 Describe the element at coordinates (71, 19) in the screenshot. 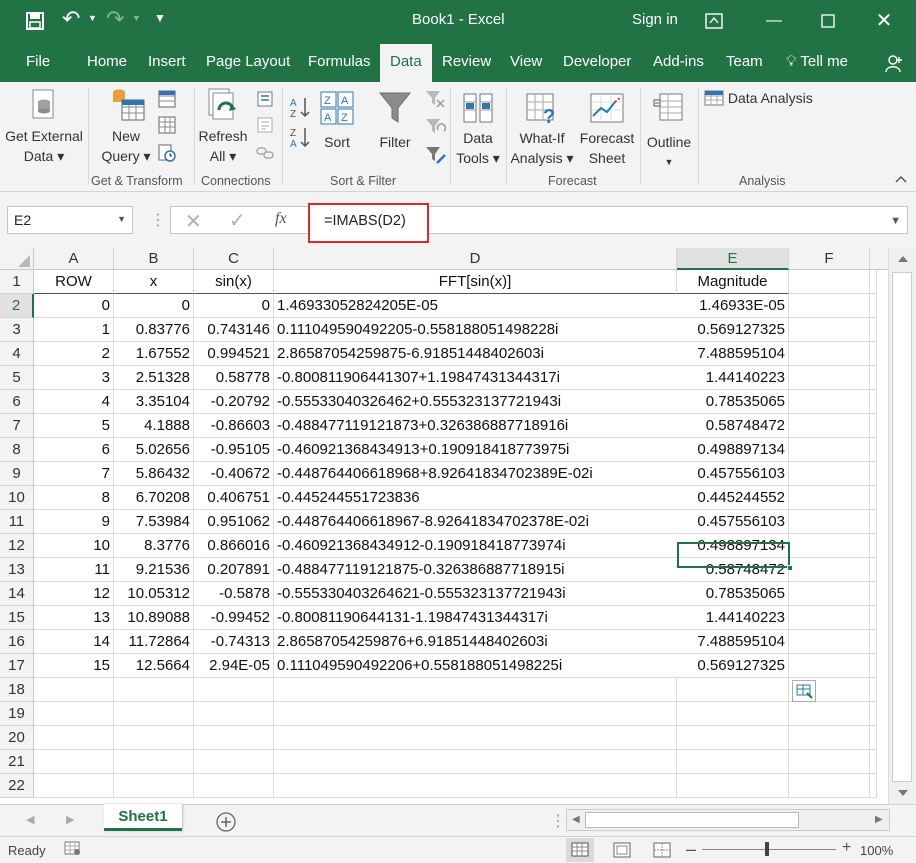

I see `undo-icon: ↶` at that location.